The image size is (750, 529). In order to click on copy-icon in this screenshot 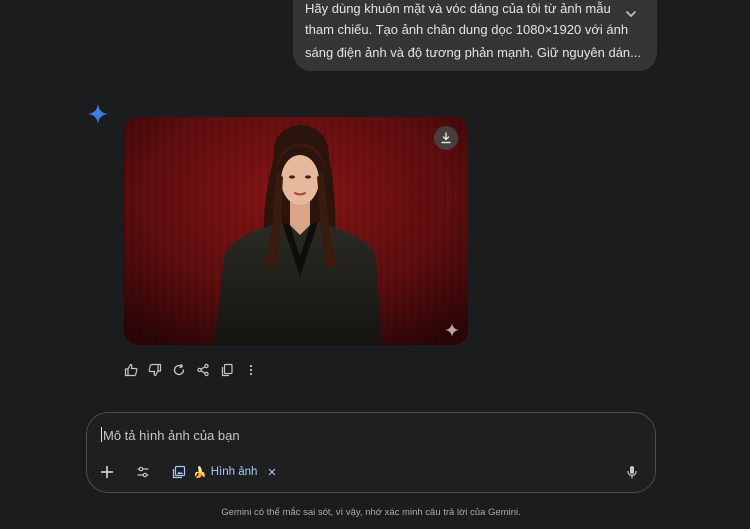, I will do `click(227, 370)`.